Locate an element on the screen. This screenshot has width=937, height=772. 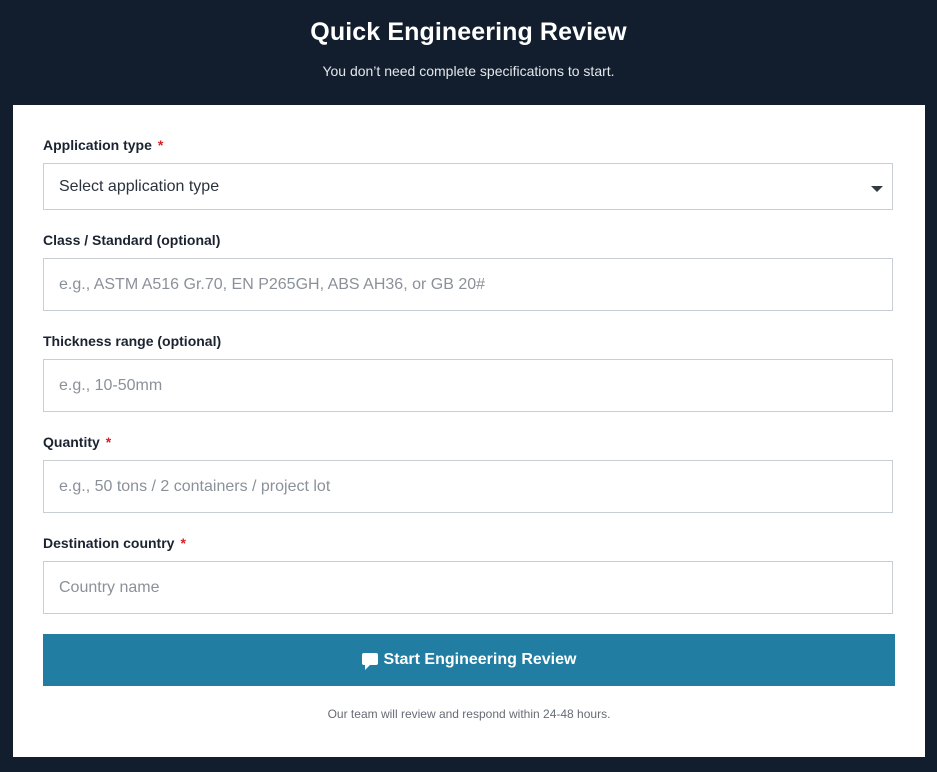
thickness-range-input: e.g., 10-50mm is located at coordinates (468, 385).